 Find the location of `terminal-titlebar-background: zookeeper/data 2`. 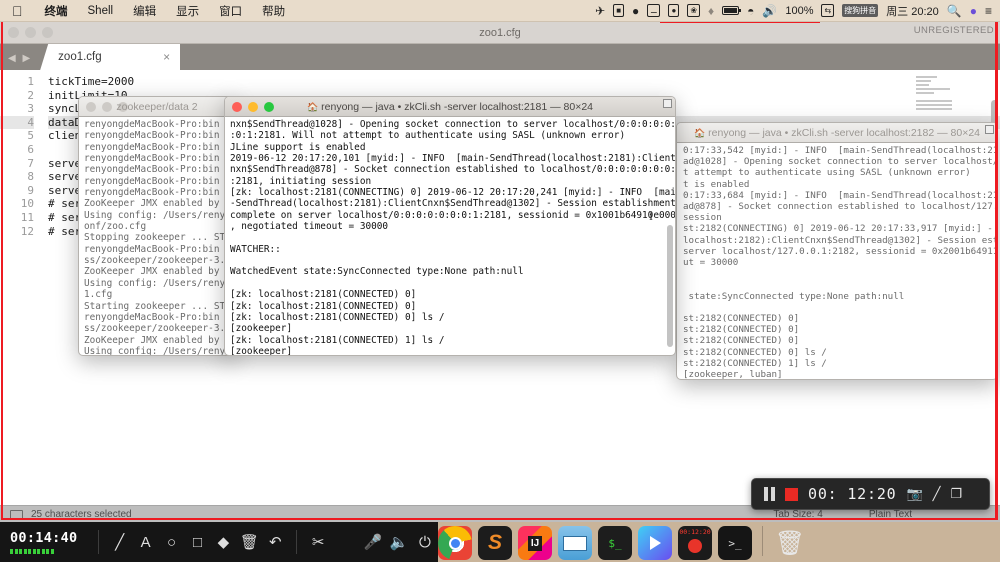

terminal-titlebar-background: zookeeper/data 2 is located at coordinates (157, 107).